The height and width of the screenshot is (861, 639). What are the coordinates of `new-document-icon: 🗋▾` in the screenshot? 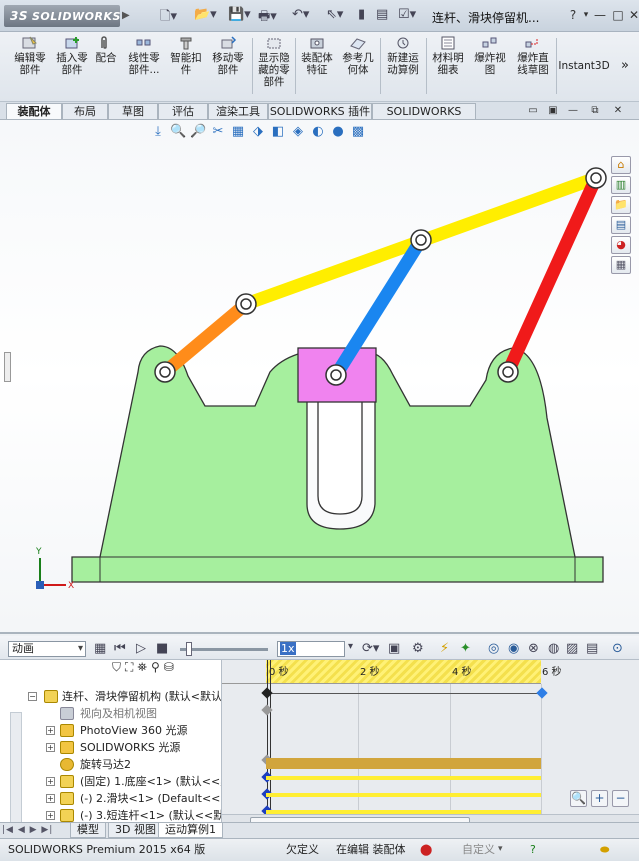 It's located at (168, 16).